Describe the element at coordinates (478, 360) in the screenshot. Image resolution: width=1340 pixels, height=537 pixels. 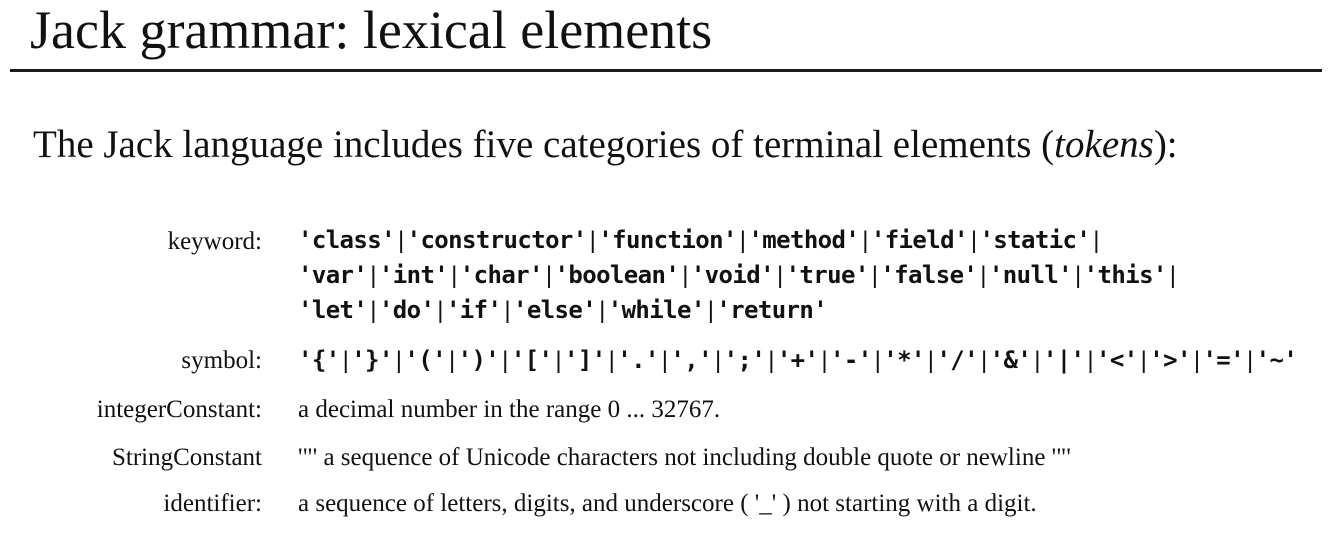
I see `symbol-token: ')'` at that location.